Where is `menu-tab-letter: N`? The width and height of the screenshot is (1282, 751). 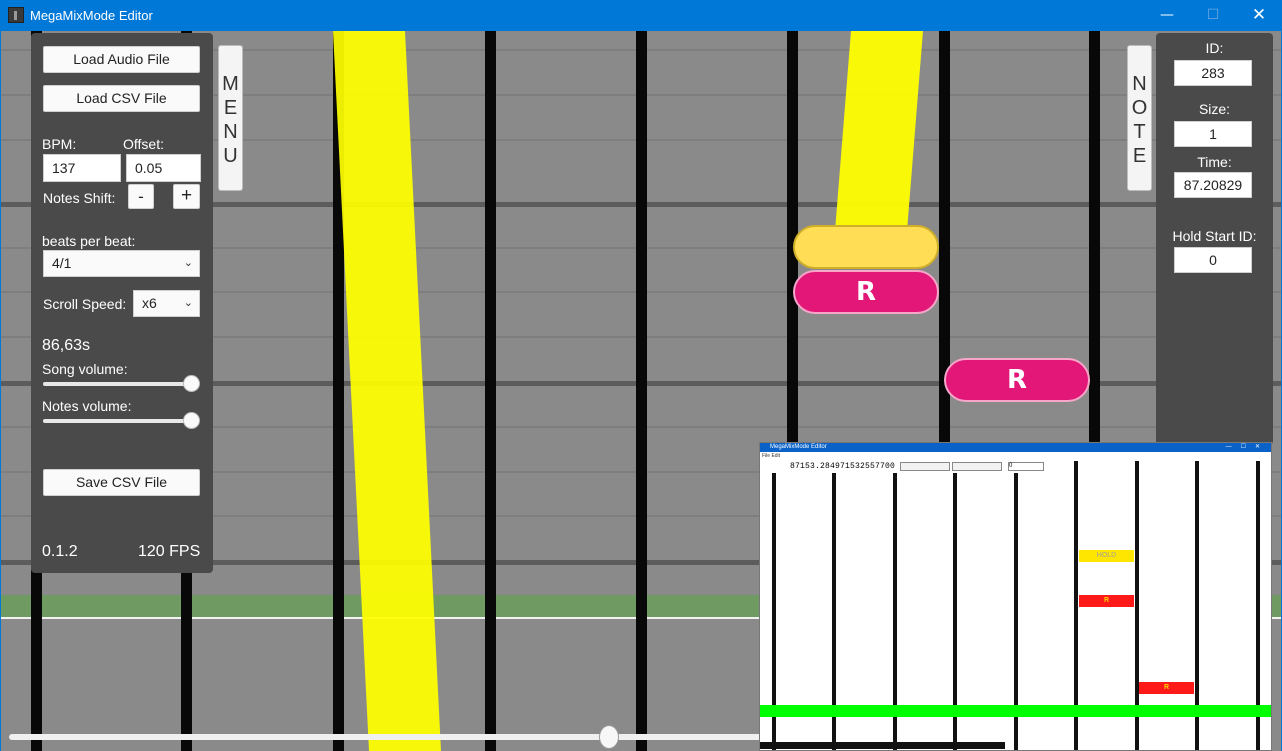
menu-tab-letter: N is located at coordinates (230, 132).